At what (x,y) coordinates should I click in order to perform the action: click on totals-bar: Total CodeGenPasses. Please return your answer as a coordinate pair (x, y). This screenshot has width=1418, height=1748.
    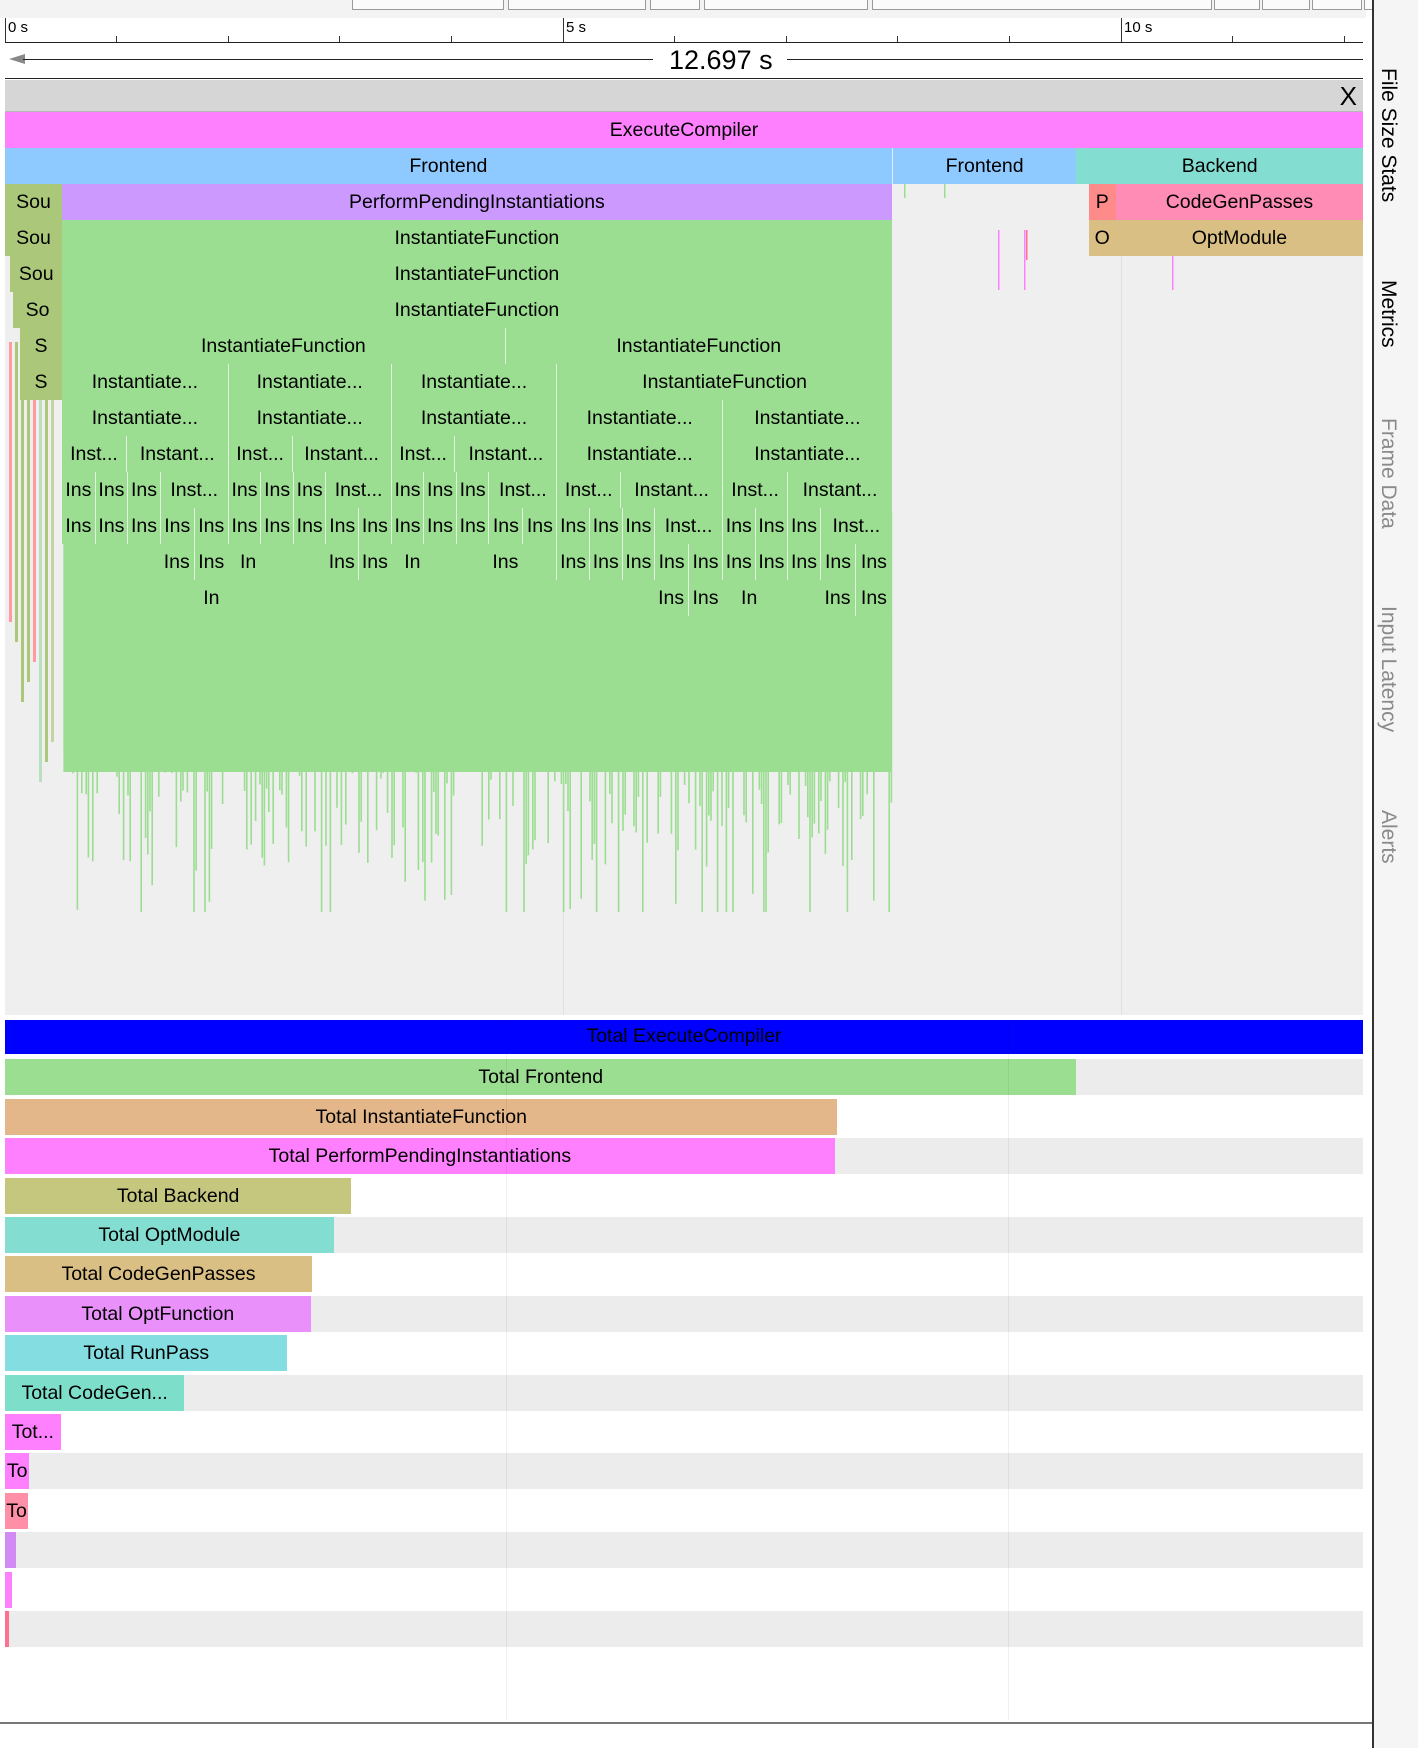
    Looking at the image, I should click on (158, 1274).